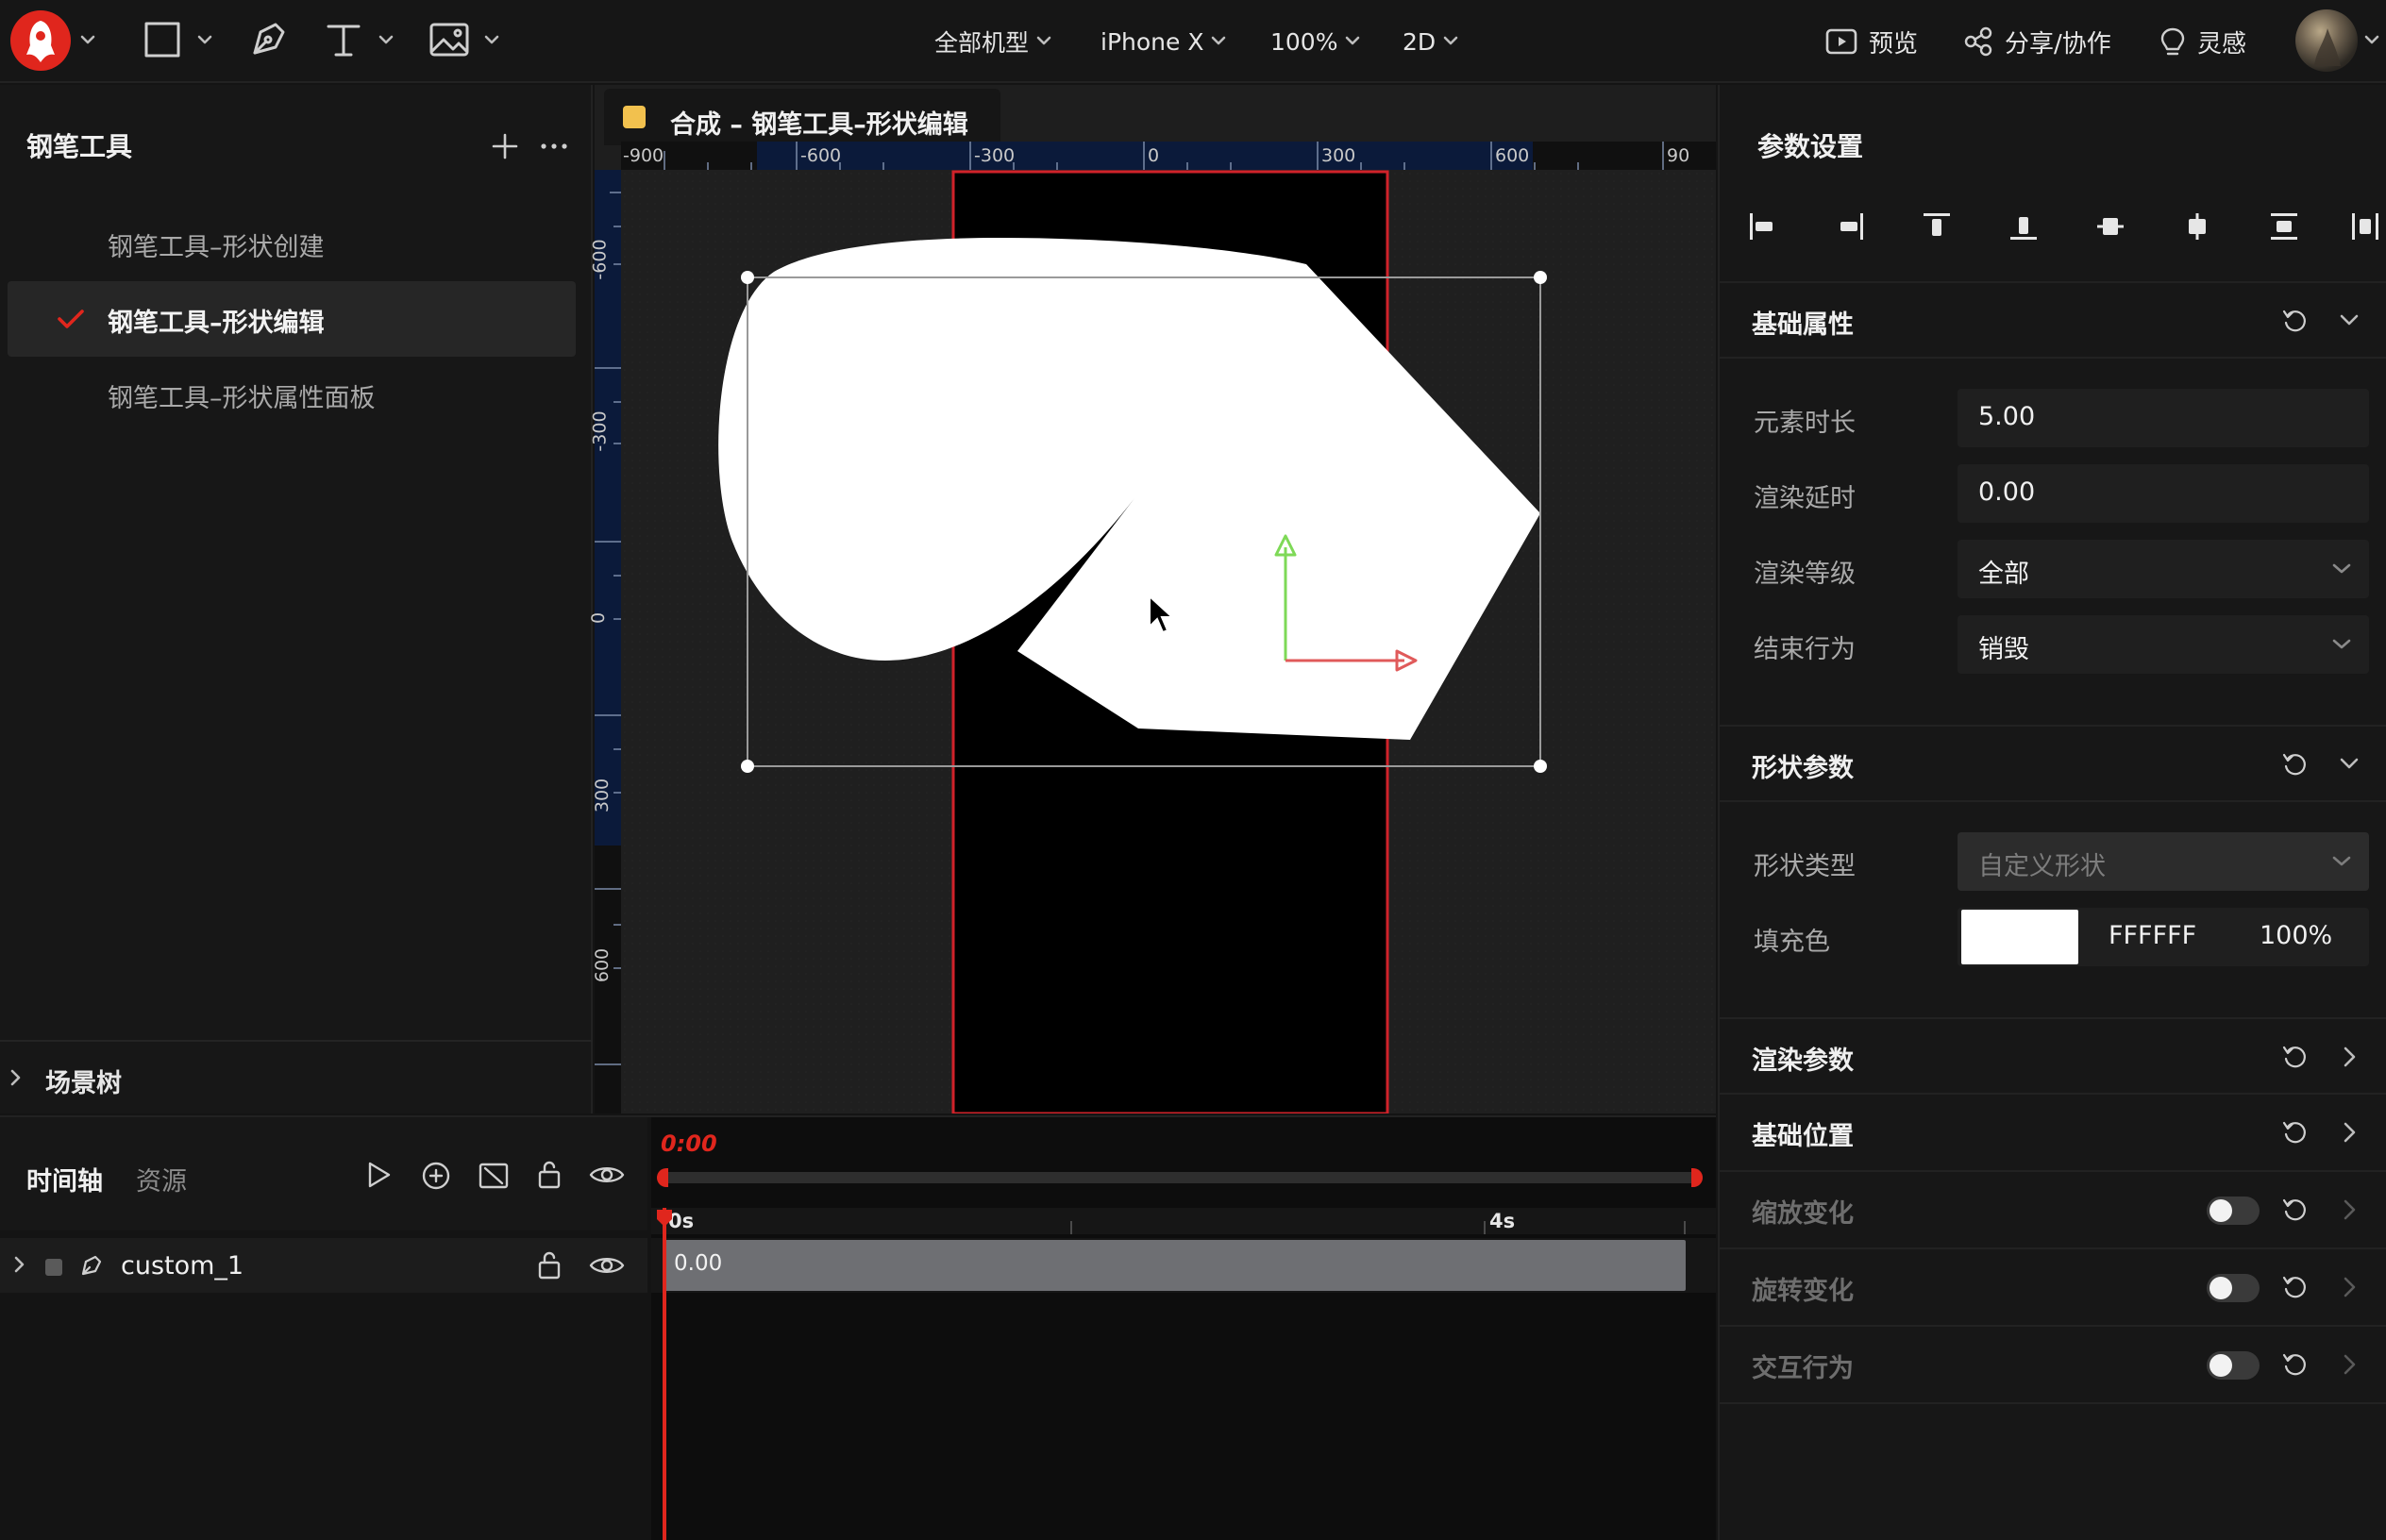  What do you see at coordinates (2019, 937) in the screenshot?
I see `fill-color-swatch` at bounding box center [2019, 937].